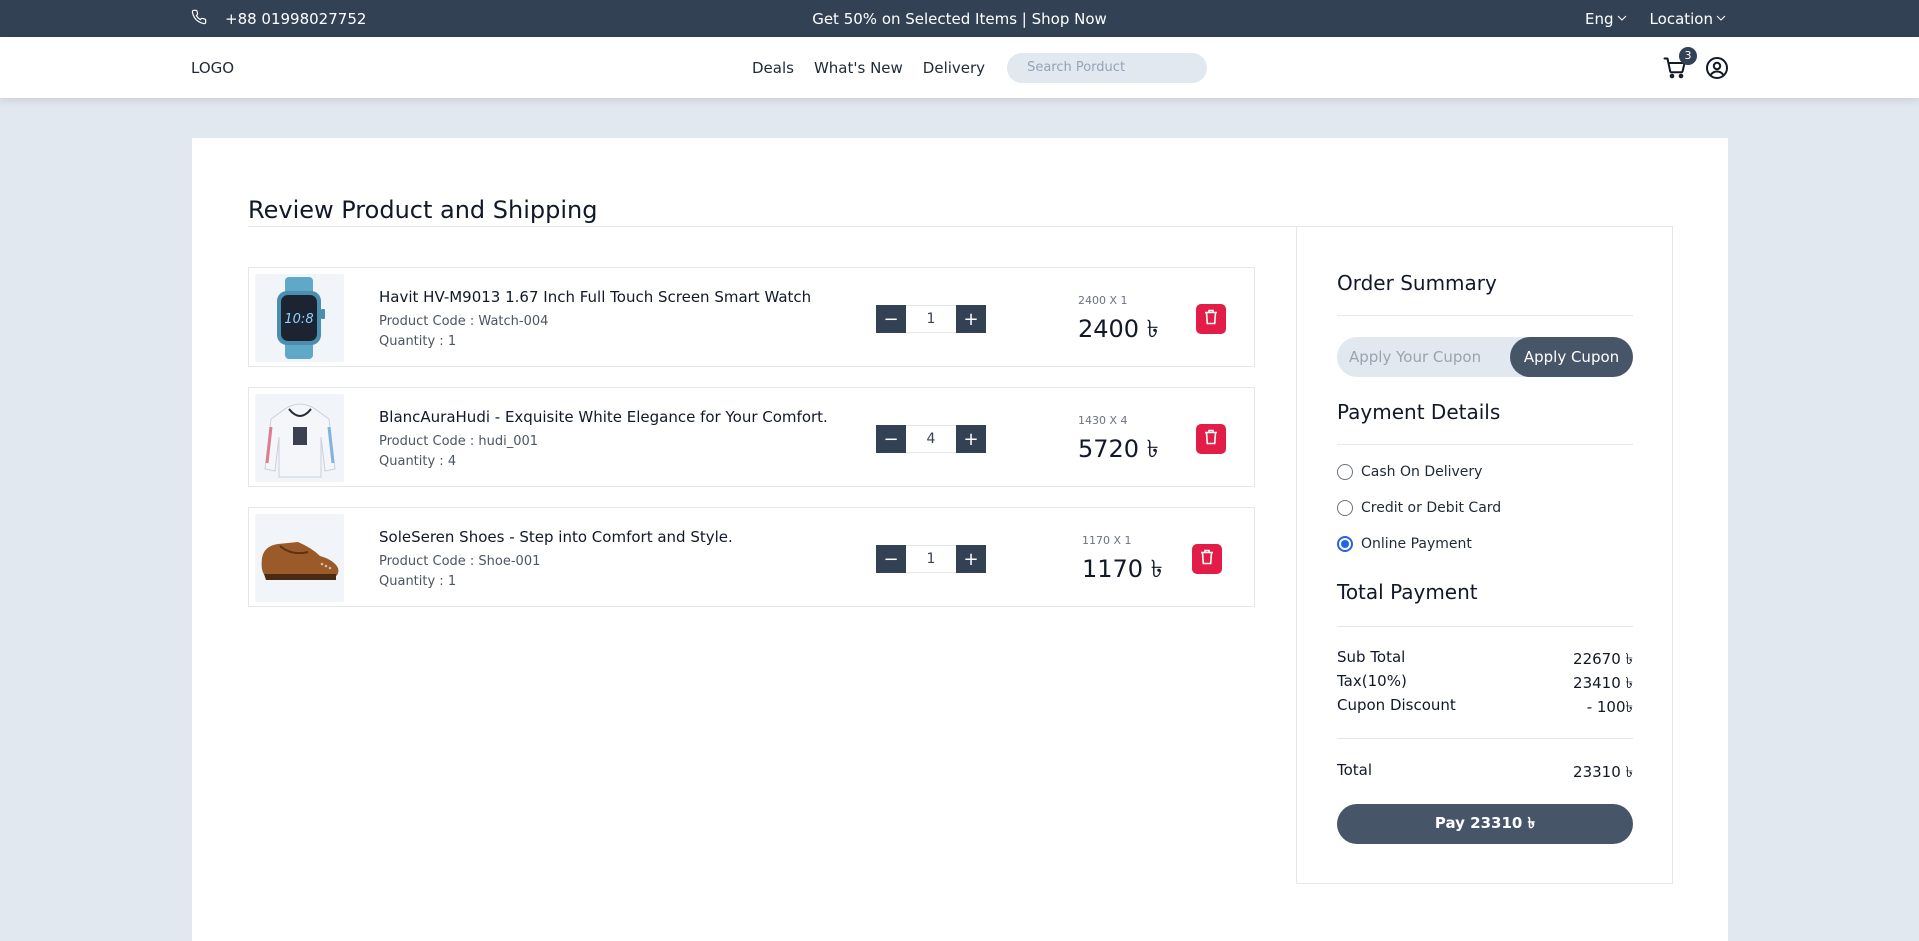 This screenshot has width=1919, height=941. Describe the element at coordinates (1485, 660) in the screenshot. I see `subtotal-row: Sub Total 22670 ৳` at that location.